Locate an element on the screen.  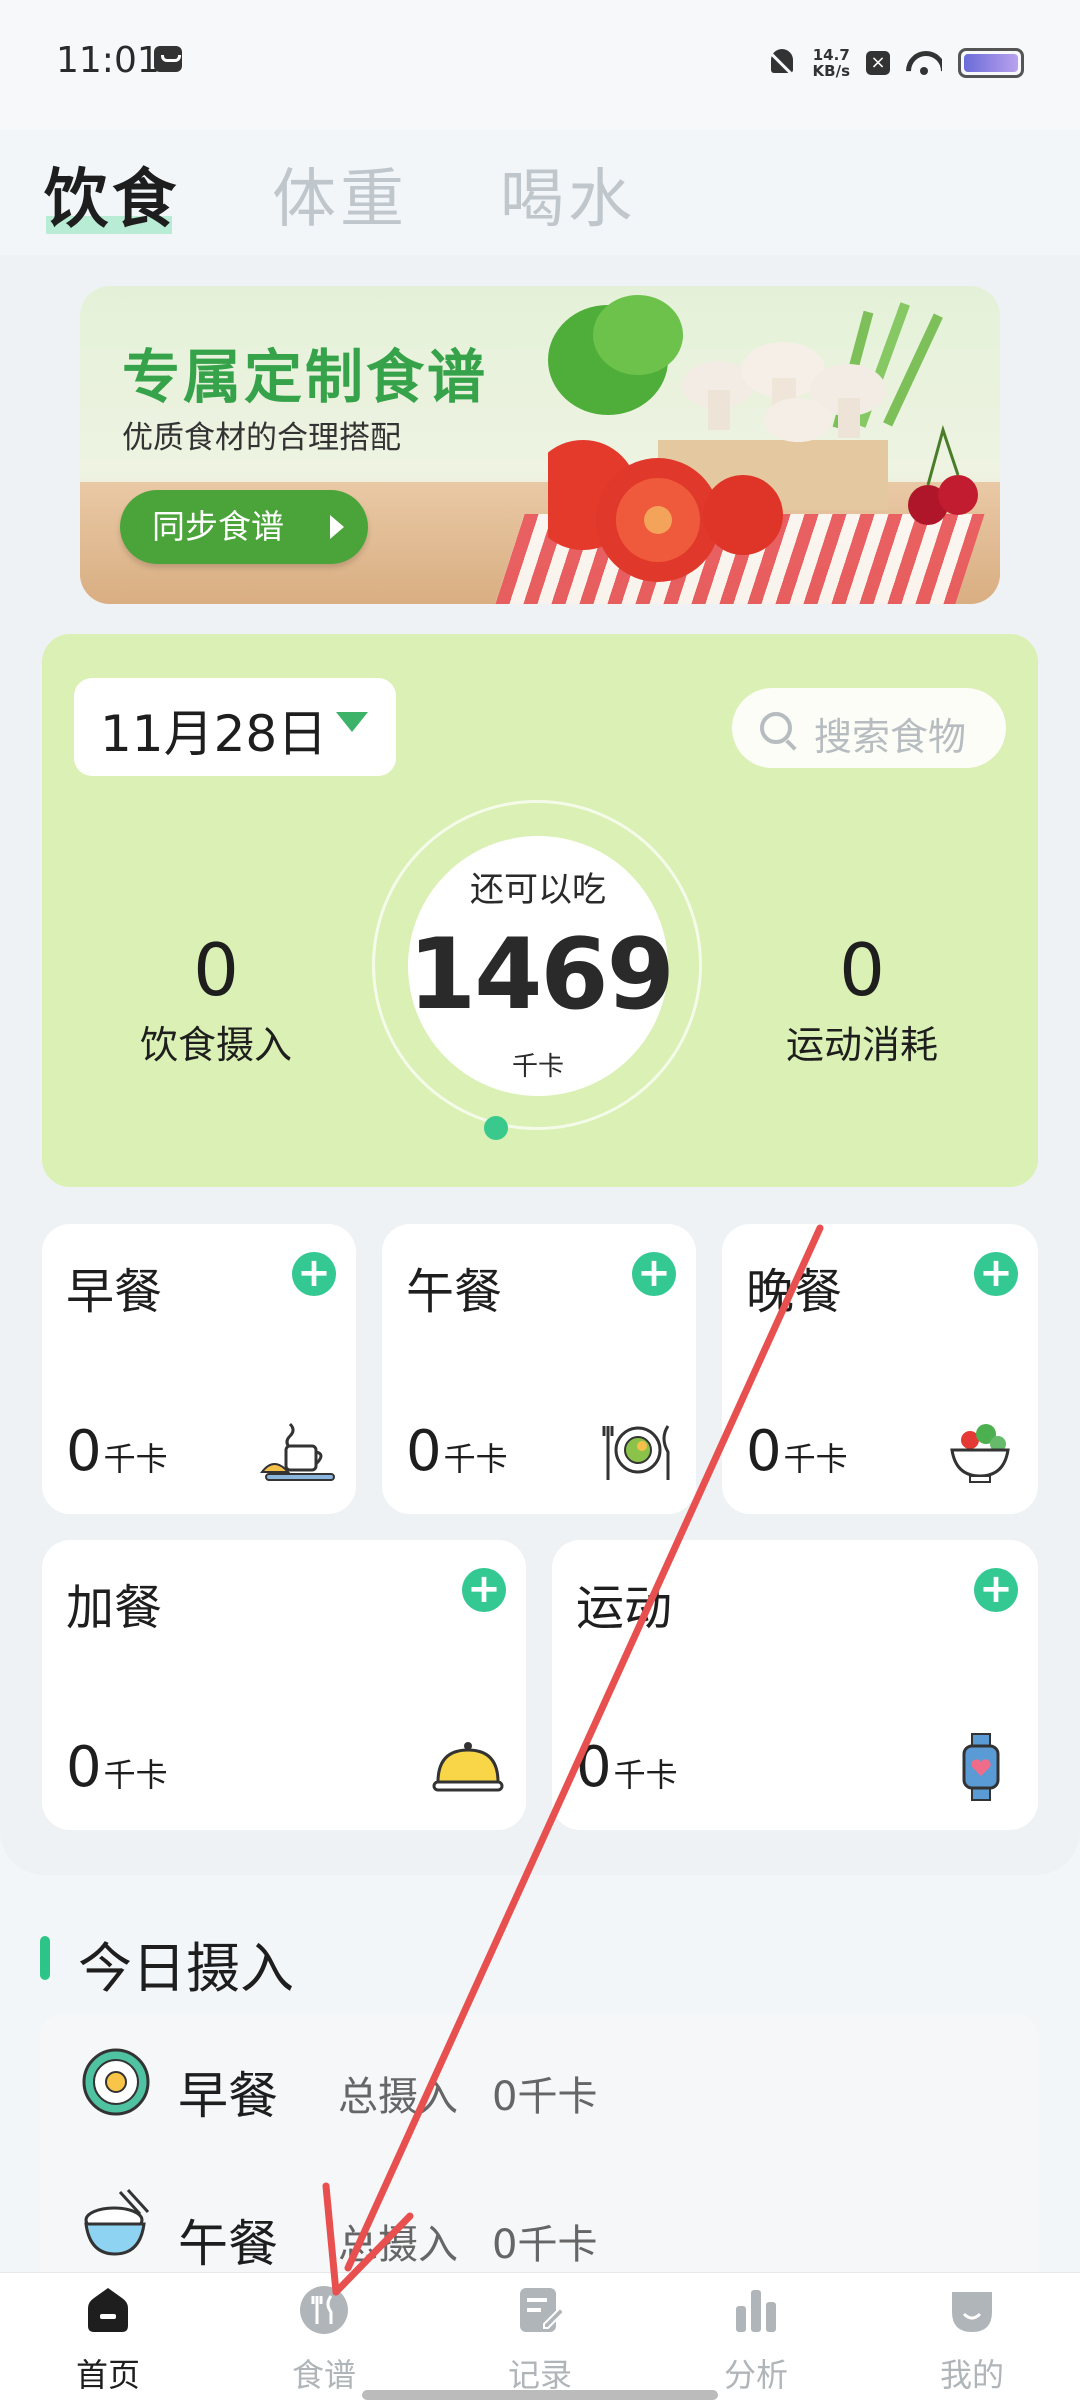
bar-chart-icon is located at coordinates (756, 2311).